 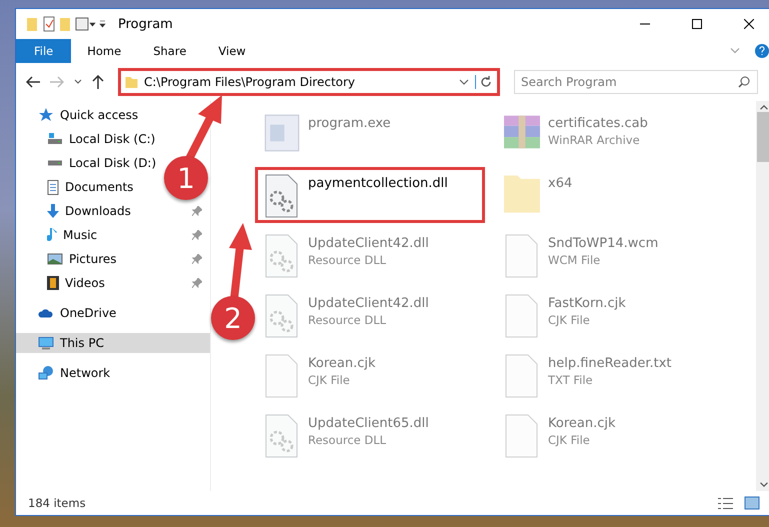 What do you see at coordinates (749, 24) in the screenshot?
I see `close-icon` at bounding box center [749, 24].